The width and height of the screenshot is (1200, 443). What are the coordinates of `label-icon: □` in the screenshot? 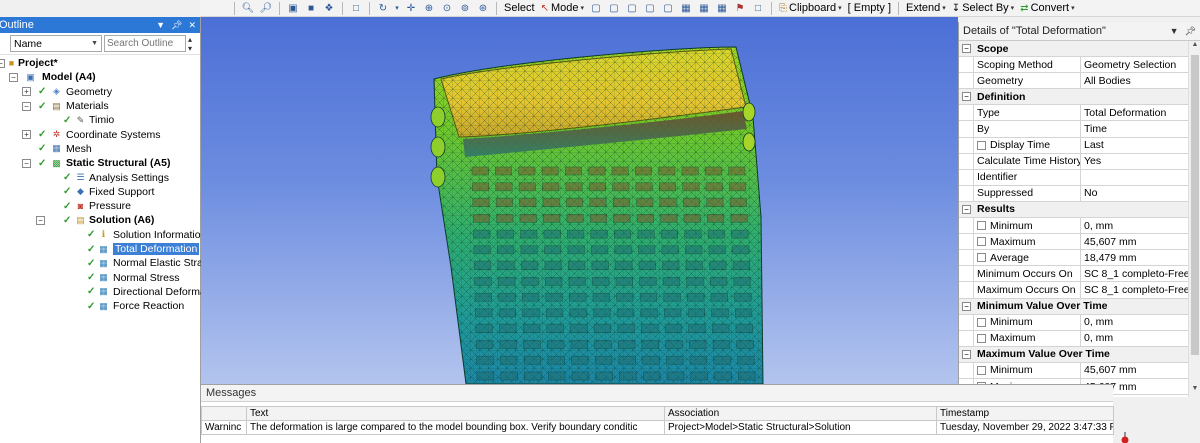 It's located at (758, 8).